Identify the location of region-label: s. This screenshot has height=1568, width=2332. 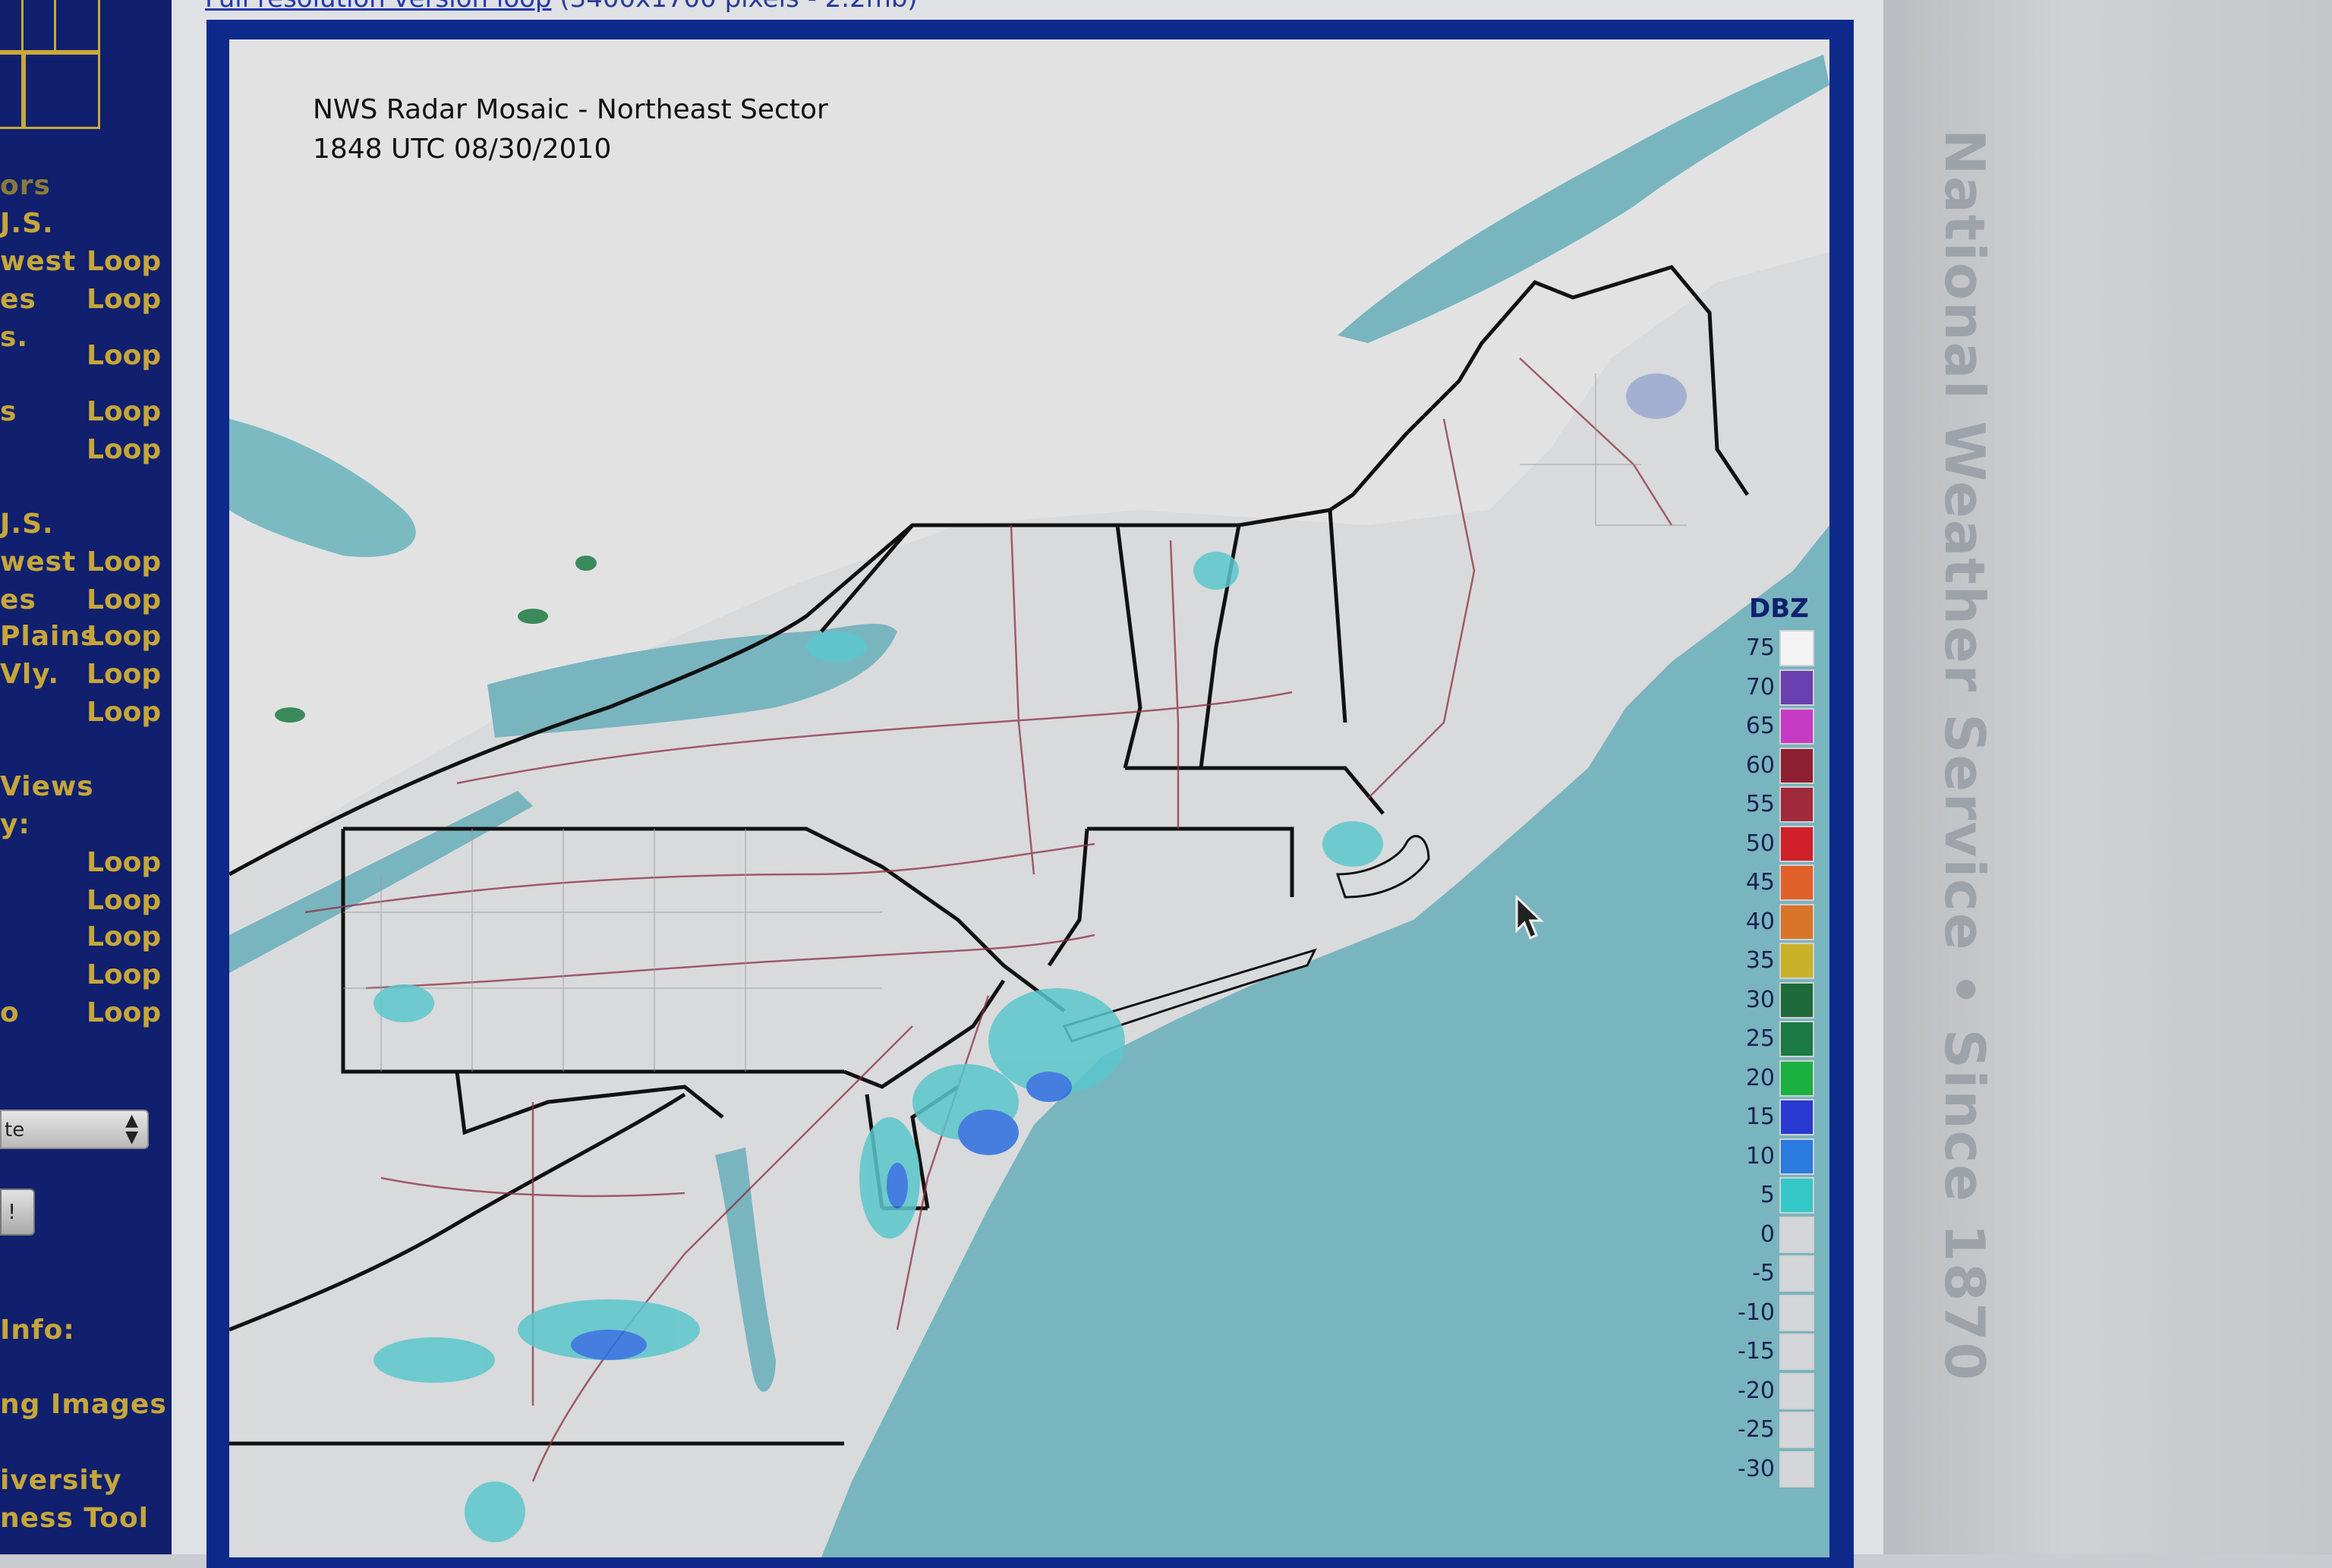
(9, 411).